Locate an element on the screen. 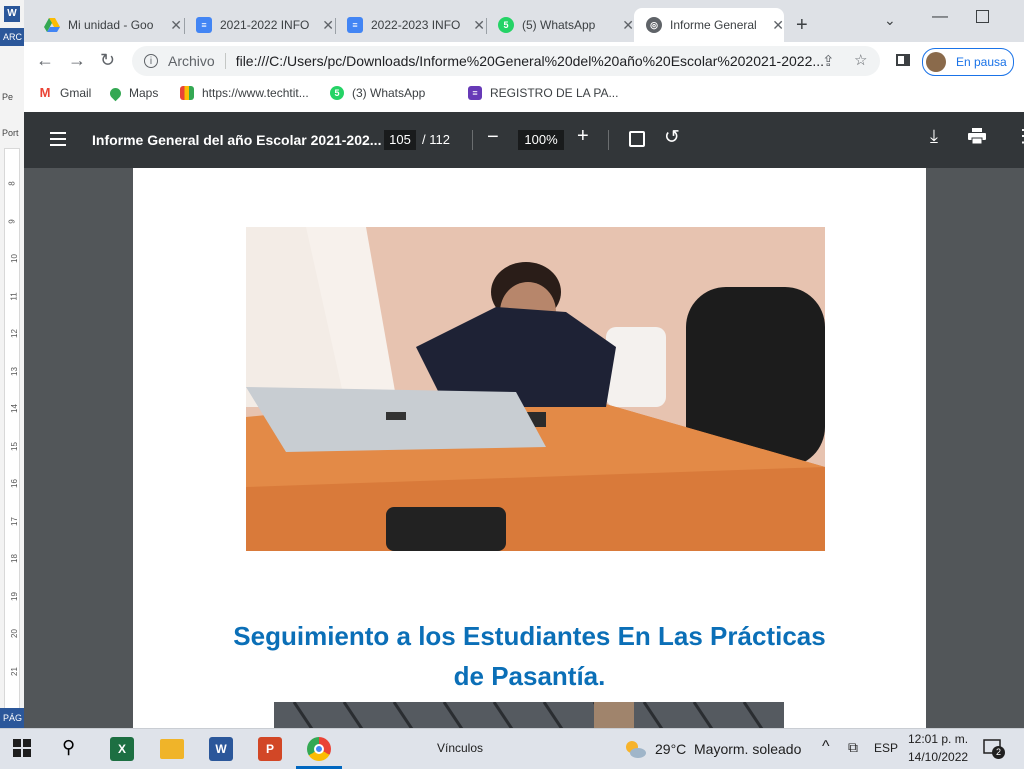 This screenshot has width=1024, height=769. links-toolbar: Vínculos is located at coordinates (460, 748).